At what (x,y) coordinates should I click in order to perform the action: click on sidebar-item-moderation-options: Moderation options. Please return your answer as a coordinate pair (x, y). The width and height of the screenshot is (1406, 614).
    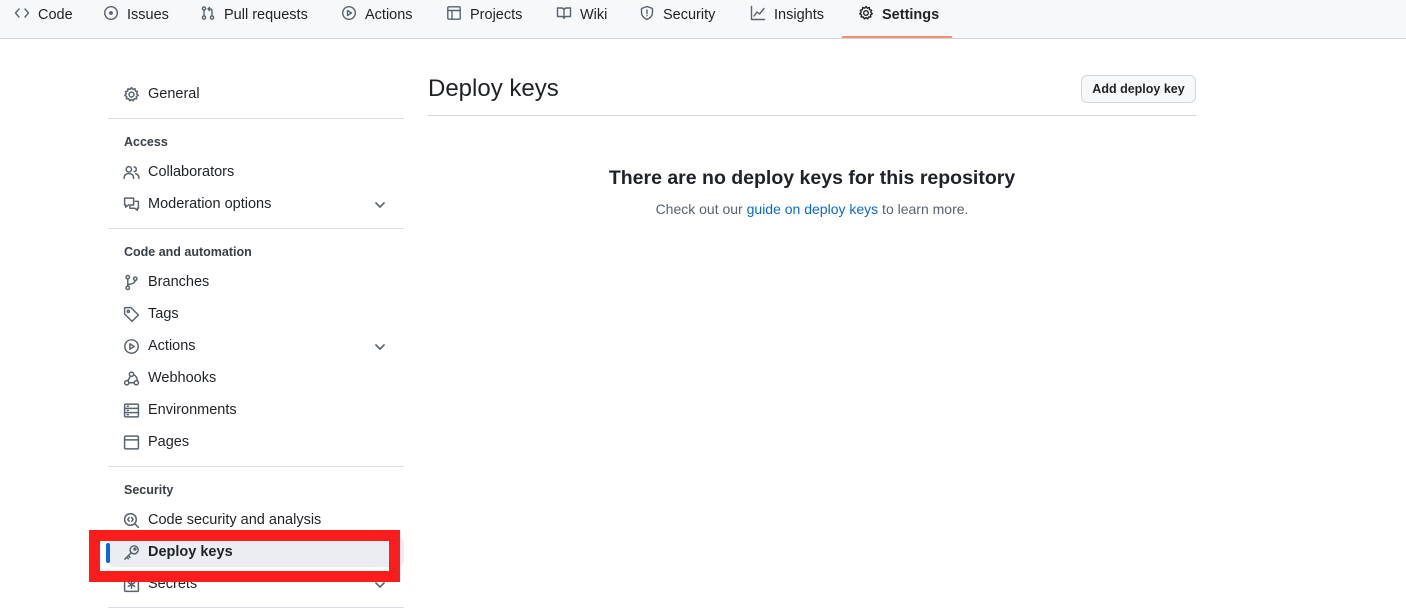
    Looking at the image, I should click on (256, 204).